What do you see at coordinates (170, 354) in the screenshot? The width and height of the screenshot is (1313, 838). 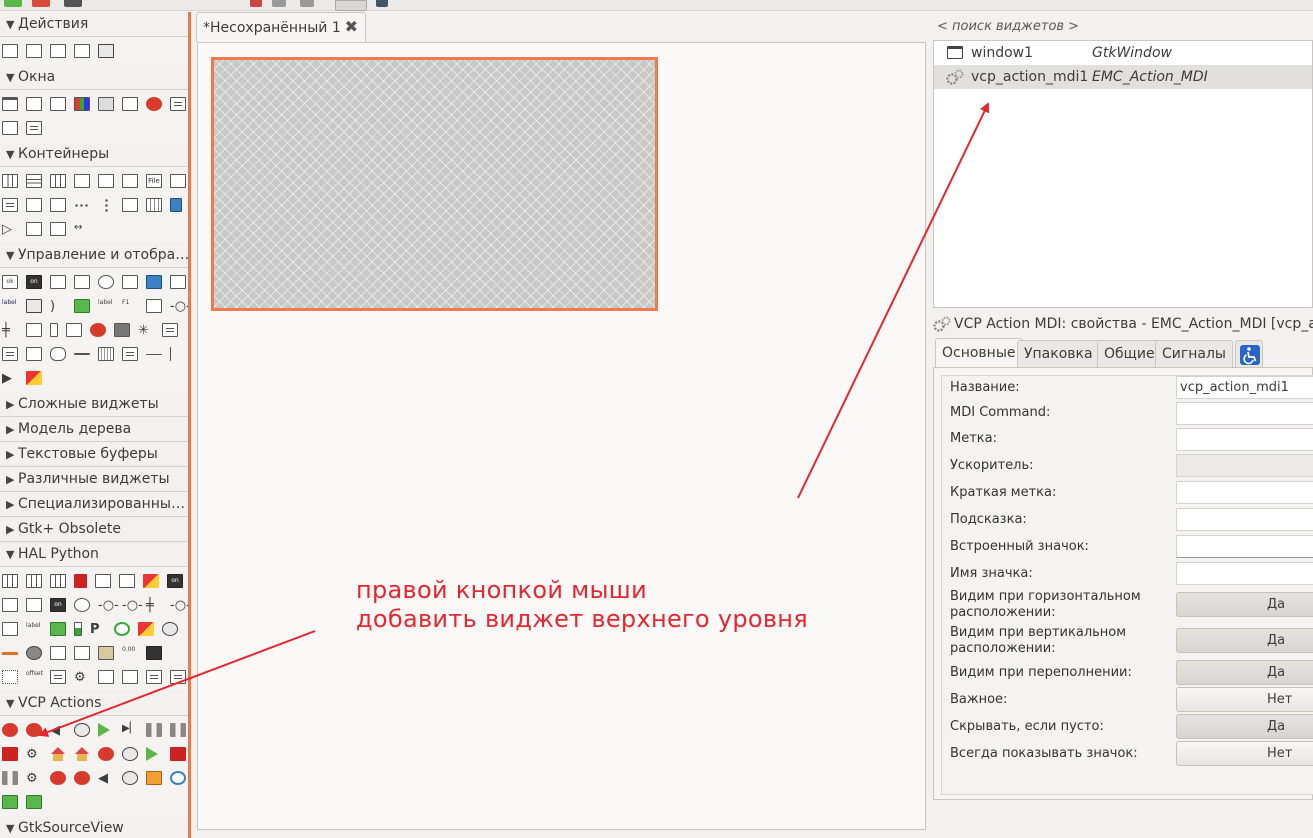 I see `vseparator-icon` at bounding box center [170, 354].